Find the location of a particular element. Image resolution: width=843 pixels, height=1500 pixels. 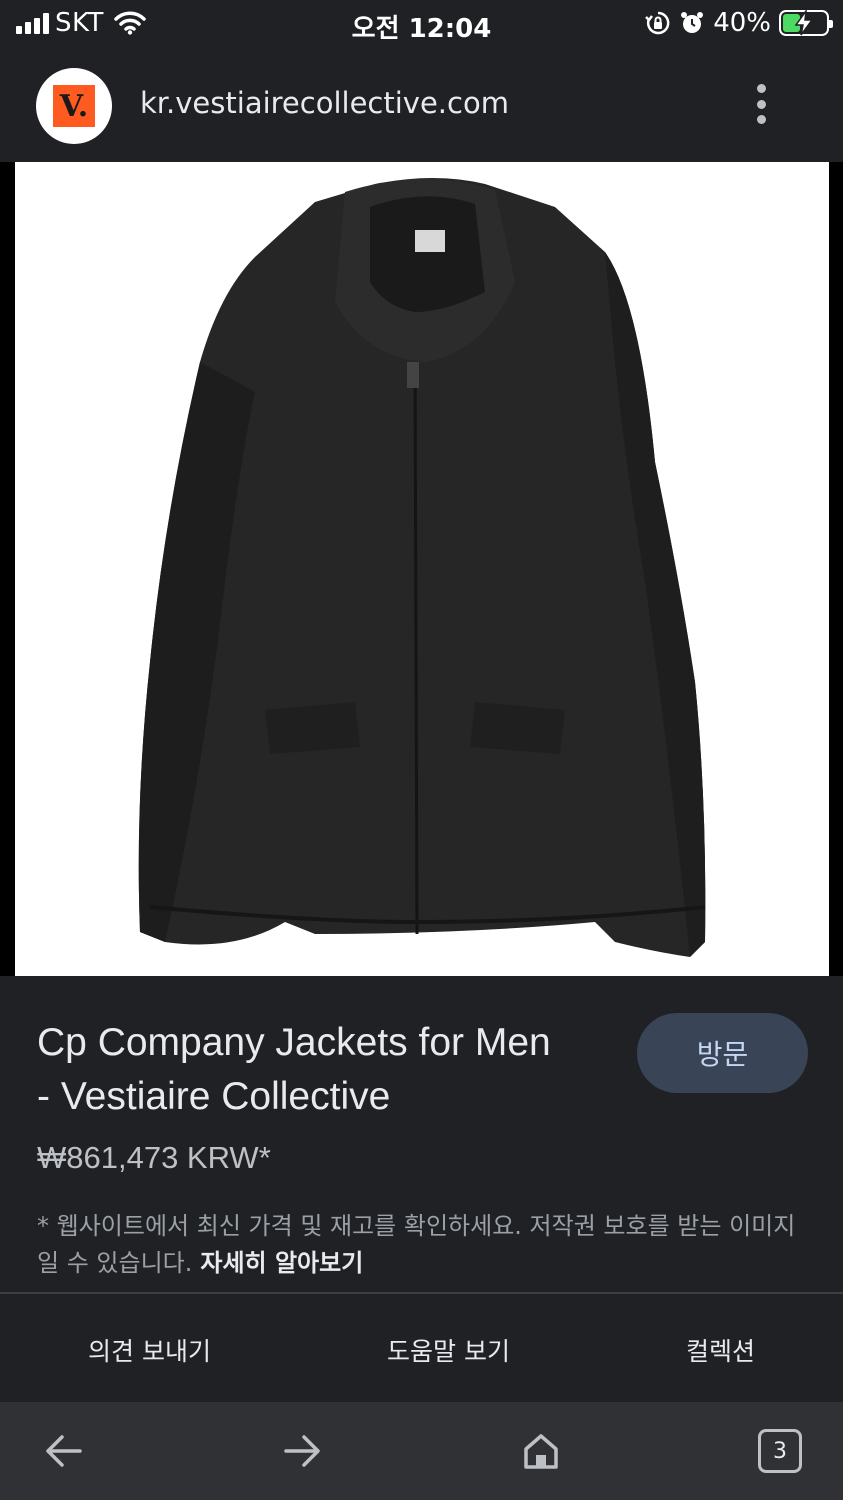

status-right: 40% is located at coordinates (739, 23).